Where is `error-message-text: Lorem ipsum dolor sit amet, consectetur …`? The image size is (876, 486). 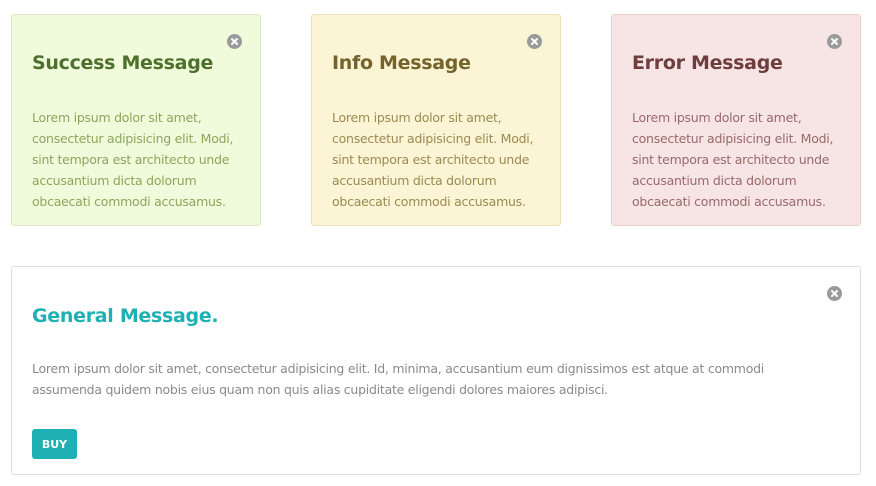
error-message-text: Lorem ipsum dolor sit amet, consectetur … is located at coordinates (733, 159).